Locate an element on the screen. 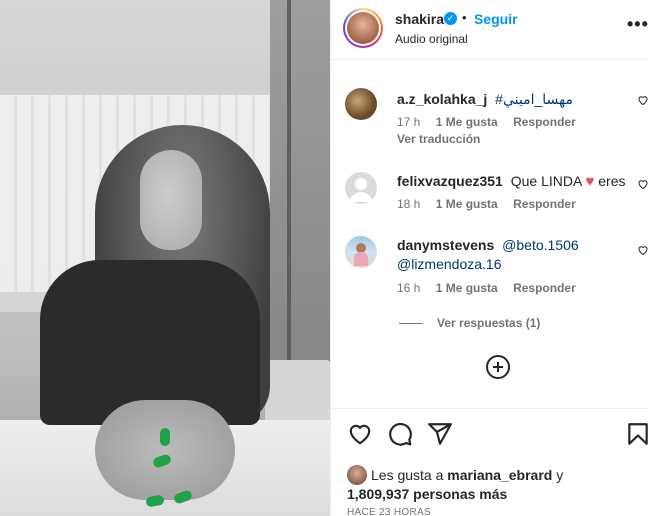 This screenshot has width=648, height=516. media-cabinet is located at coordinates (297, 392).